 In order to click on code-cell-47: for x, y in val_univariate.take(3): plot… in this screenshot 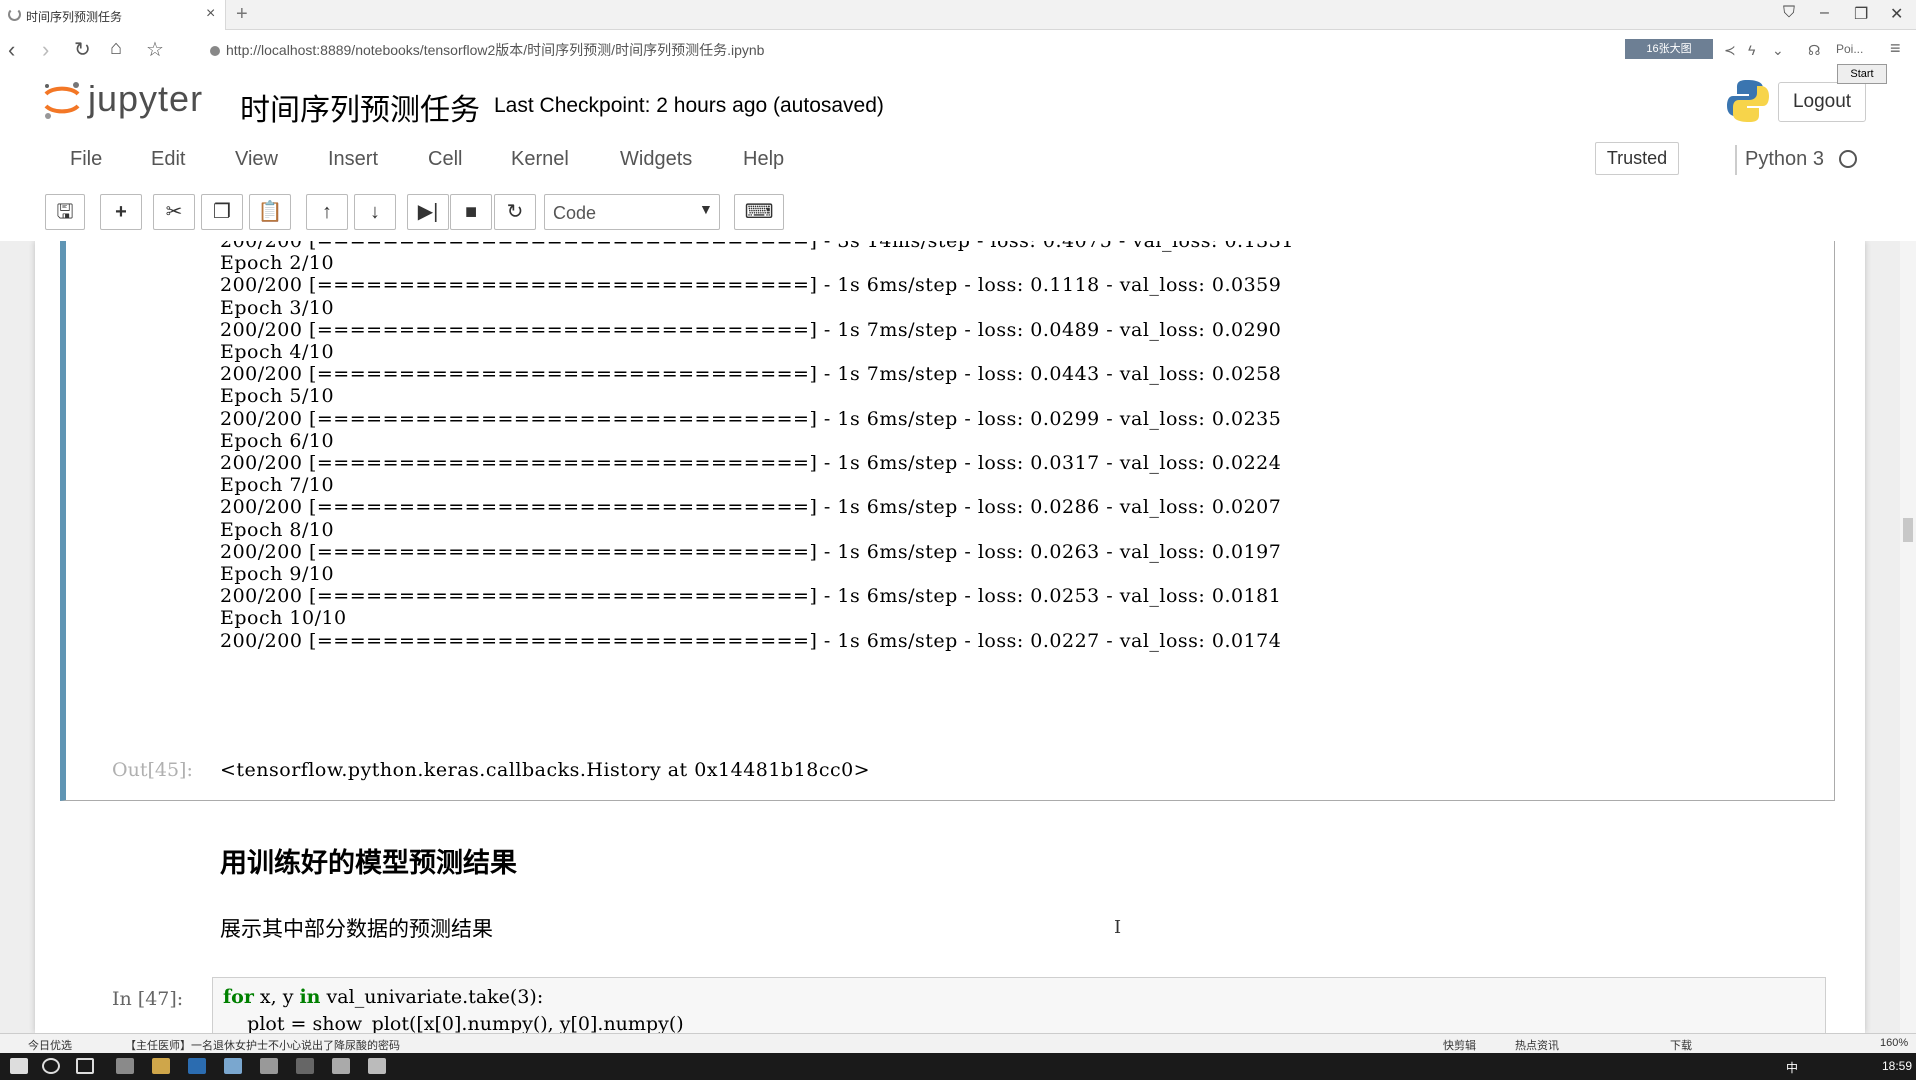, I will do `click(1019, 1005)`.